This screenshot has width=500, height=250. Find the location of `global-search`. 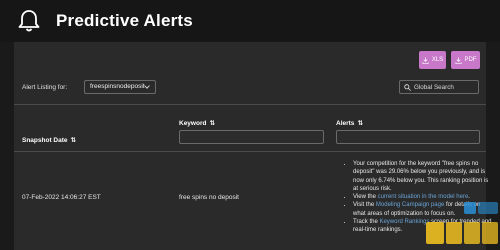

global-search is located at coordinates (439, 87).